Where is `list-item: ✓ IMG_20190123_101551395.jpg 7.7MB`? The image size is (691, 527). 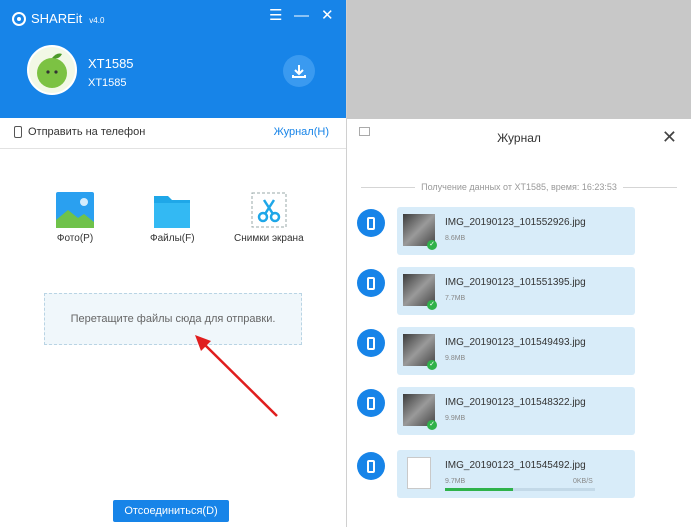 list-item: ✓ IMG_20190123_101551395.jpg 7.7MB is located at coordinates (497, 292).